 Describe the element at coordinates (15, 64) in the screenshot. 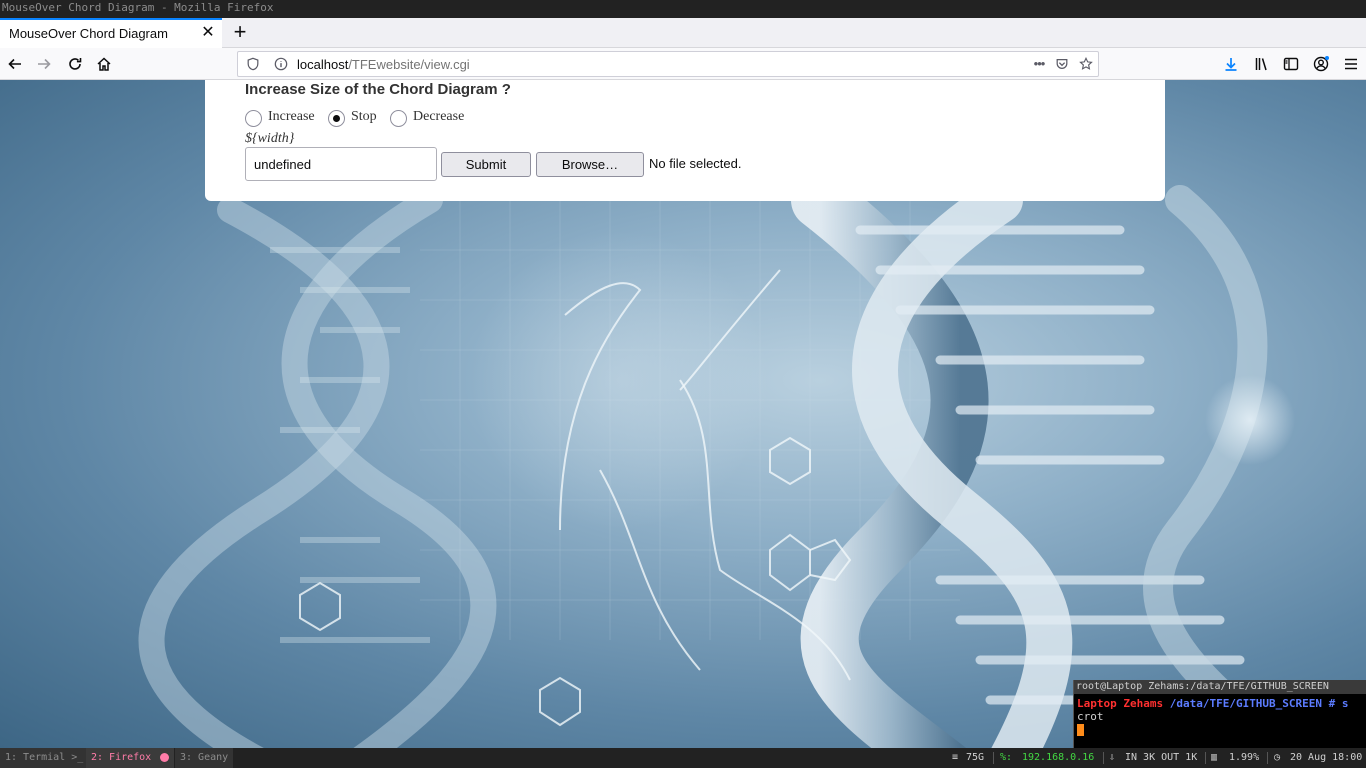

I see `back-icon` at that location.